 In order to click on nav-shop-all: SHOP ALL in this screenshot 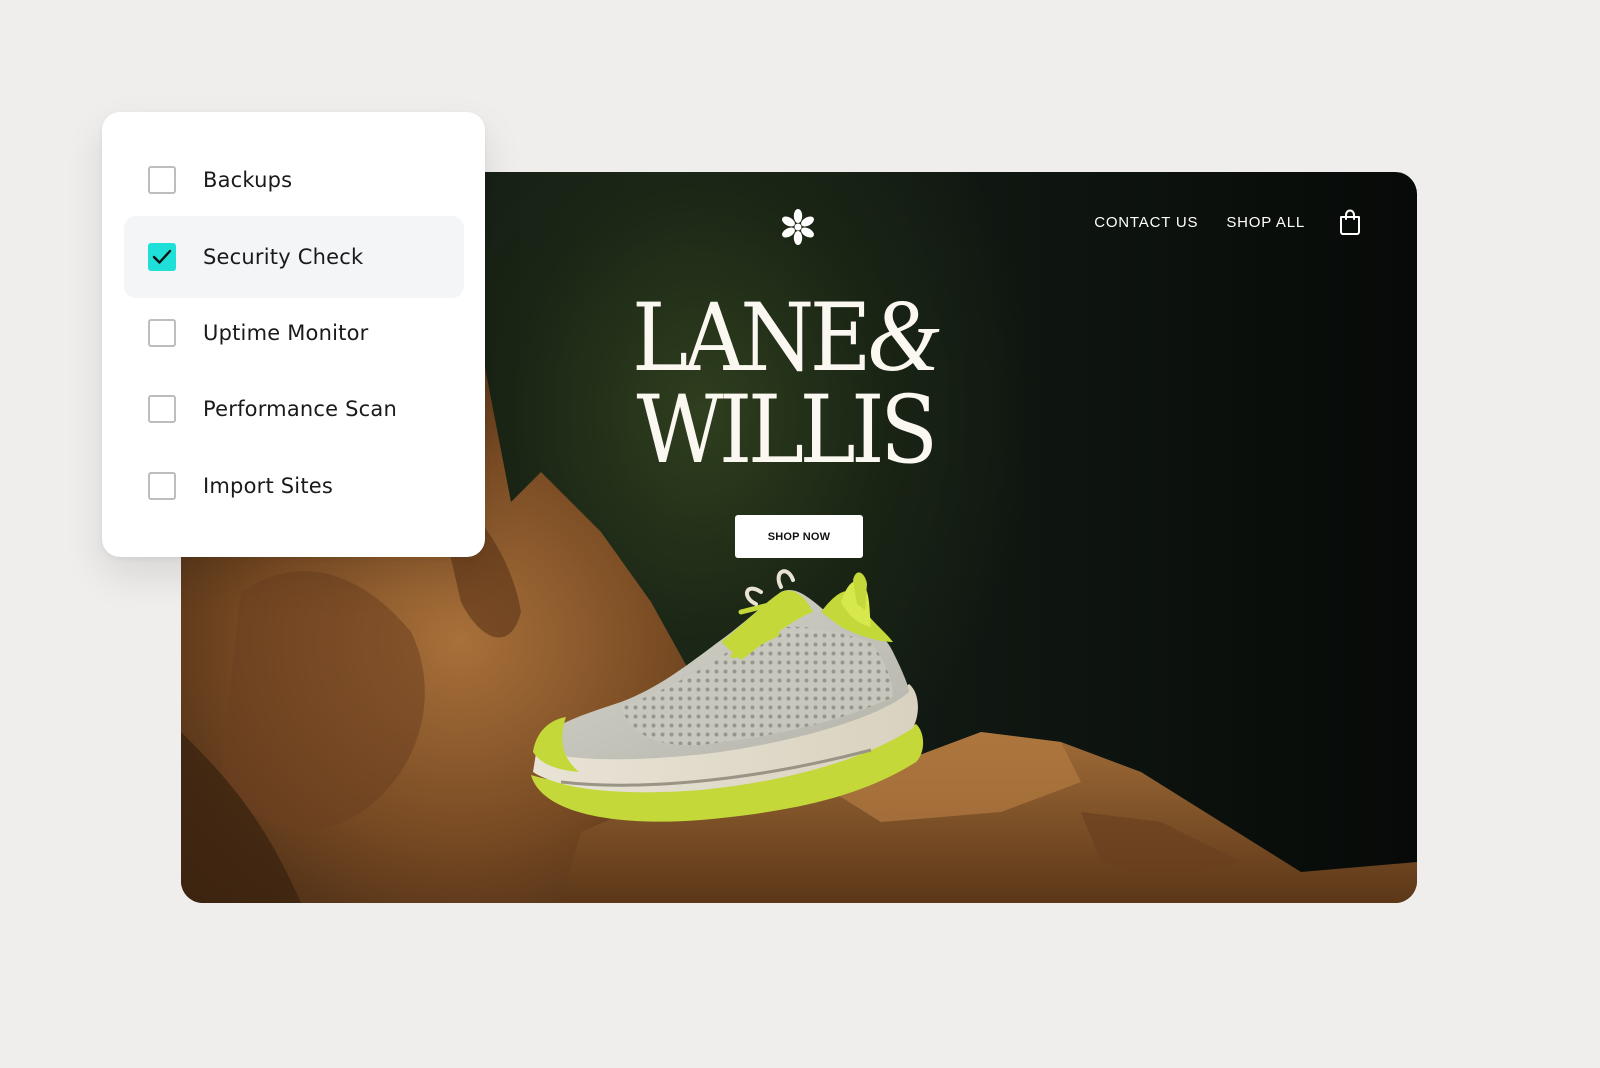, I will do `click(1265, 222)`.